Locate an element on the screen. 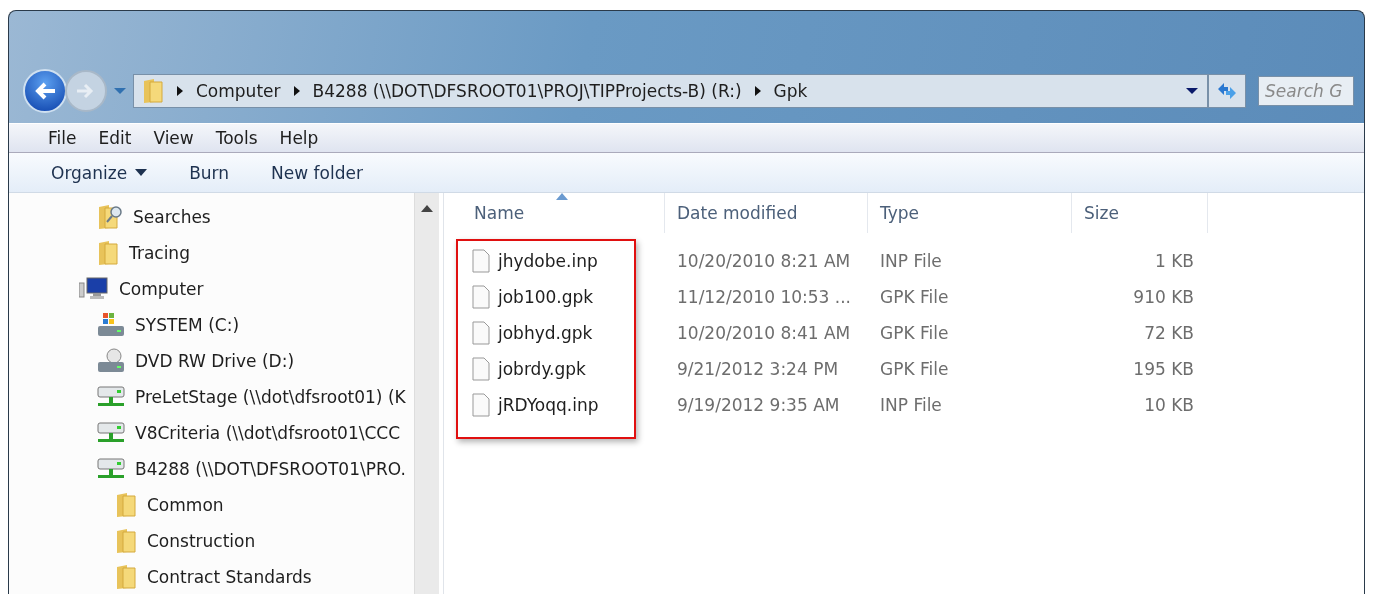 The height and width of the screenshot is (594, 1375). tree-item: V8Criteria (\\dot\dfsroot01\CCC is located at coordinates (211, 433).